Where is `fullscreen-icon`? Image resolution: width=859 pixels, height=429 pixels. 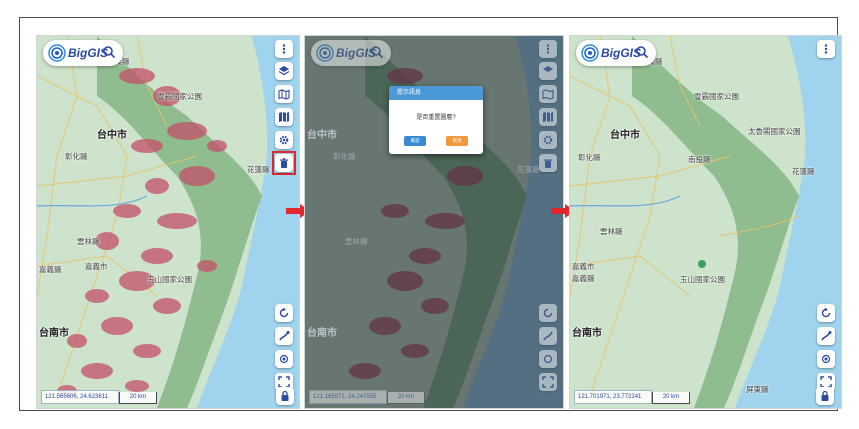
fullscreen-icon is located at coordinates (548, 382).